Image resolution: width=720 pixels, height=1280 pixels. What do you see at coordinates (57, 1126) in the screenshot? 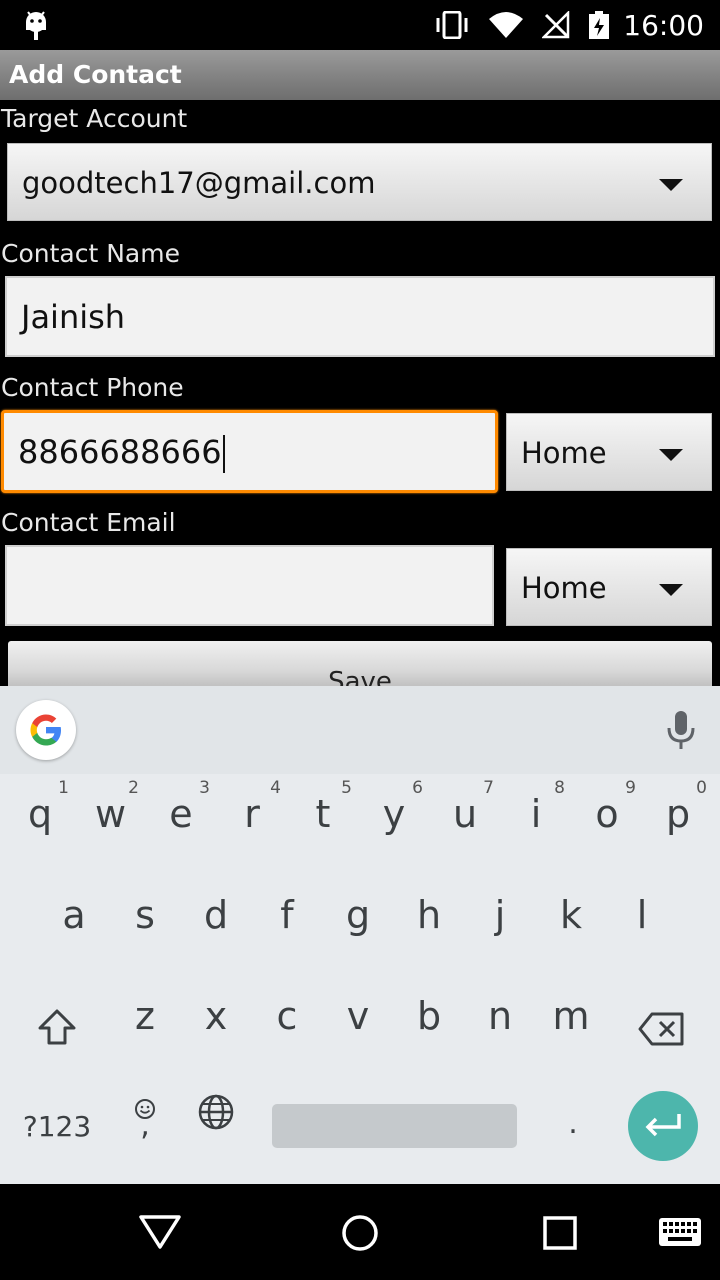
I see `symbols-key: ?123` at bounding box center [57, 1126].